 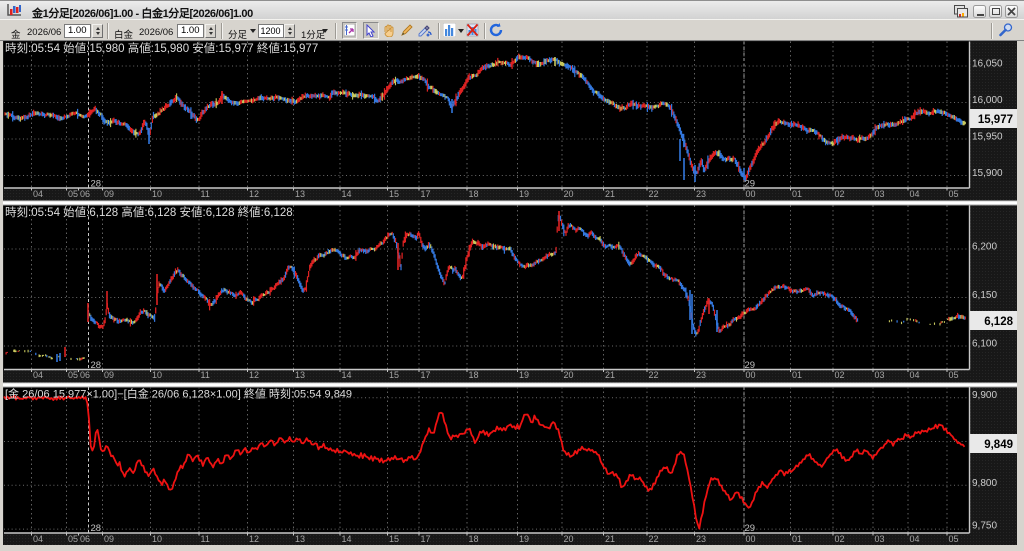 What do you see at coordinates (984, 395) in the screenshot?
I see `svg-text: 9,900` at bounding box center [984, 395].